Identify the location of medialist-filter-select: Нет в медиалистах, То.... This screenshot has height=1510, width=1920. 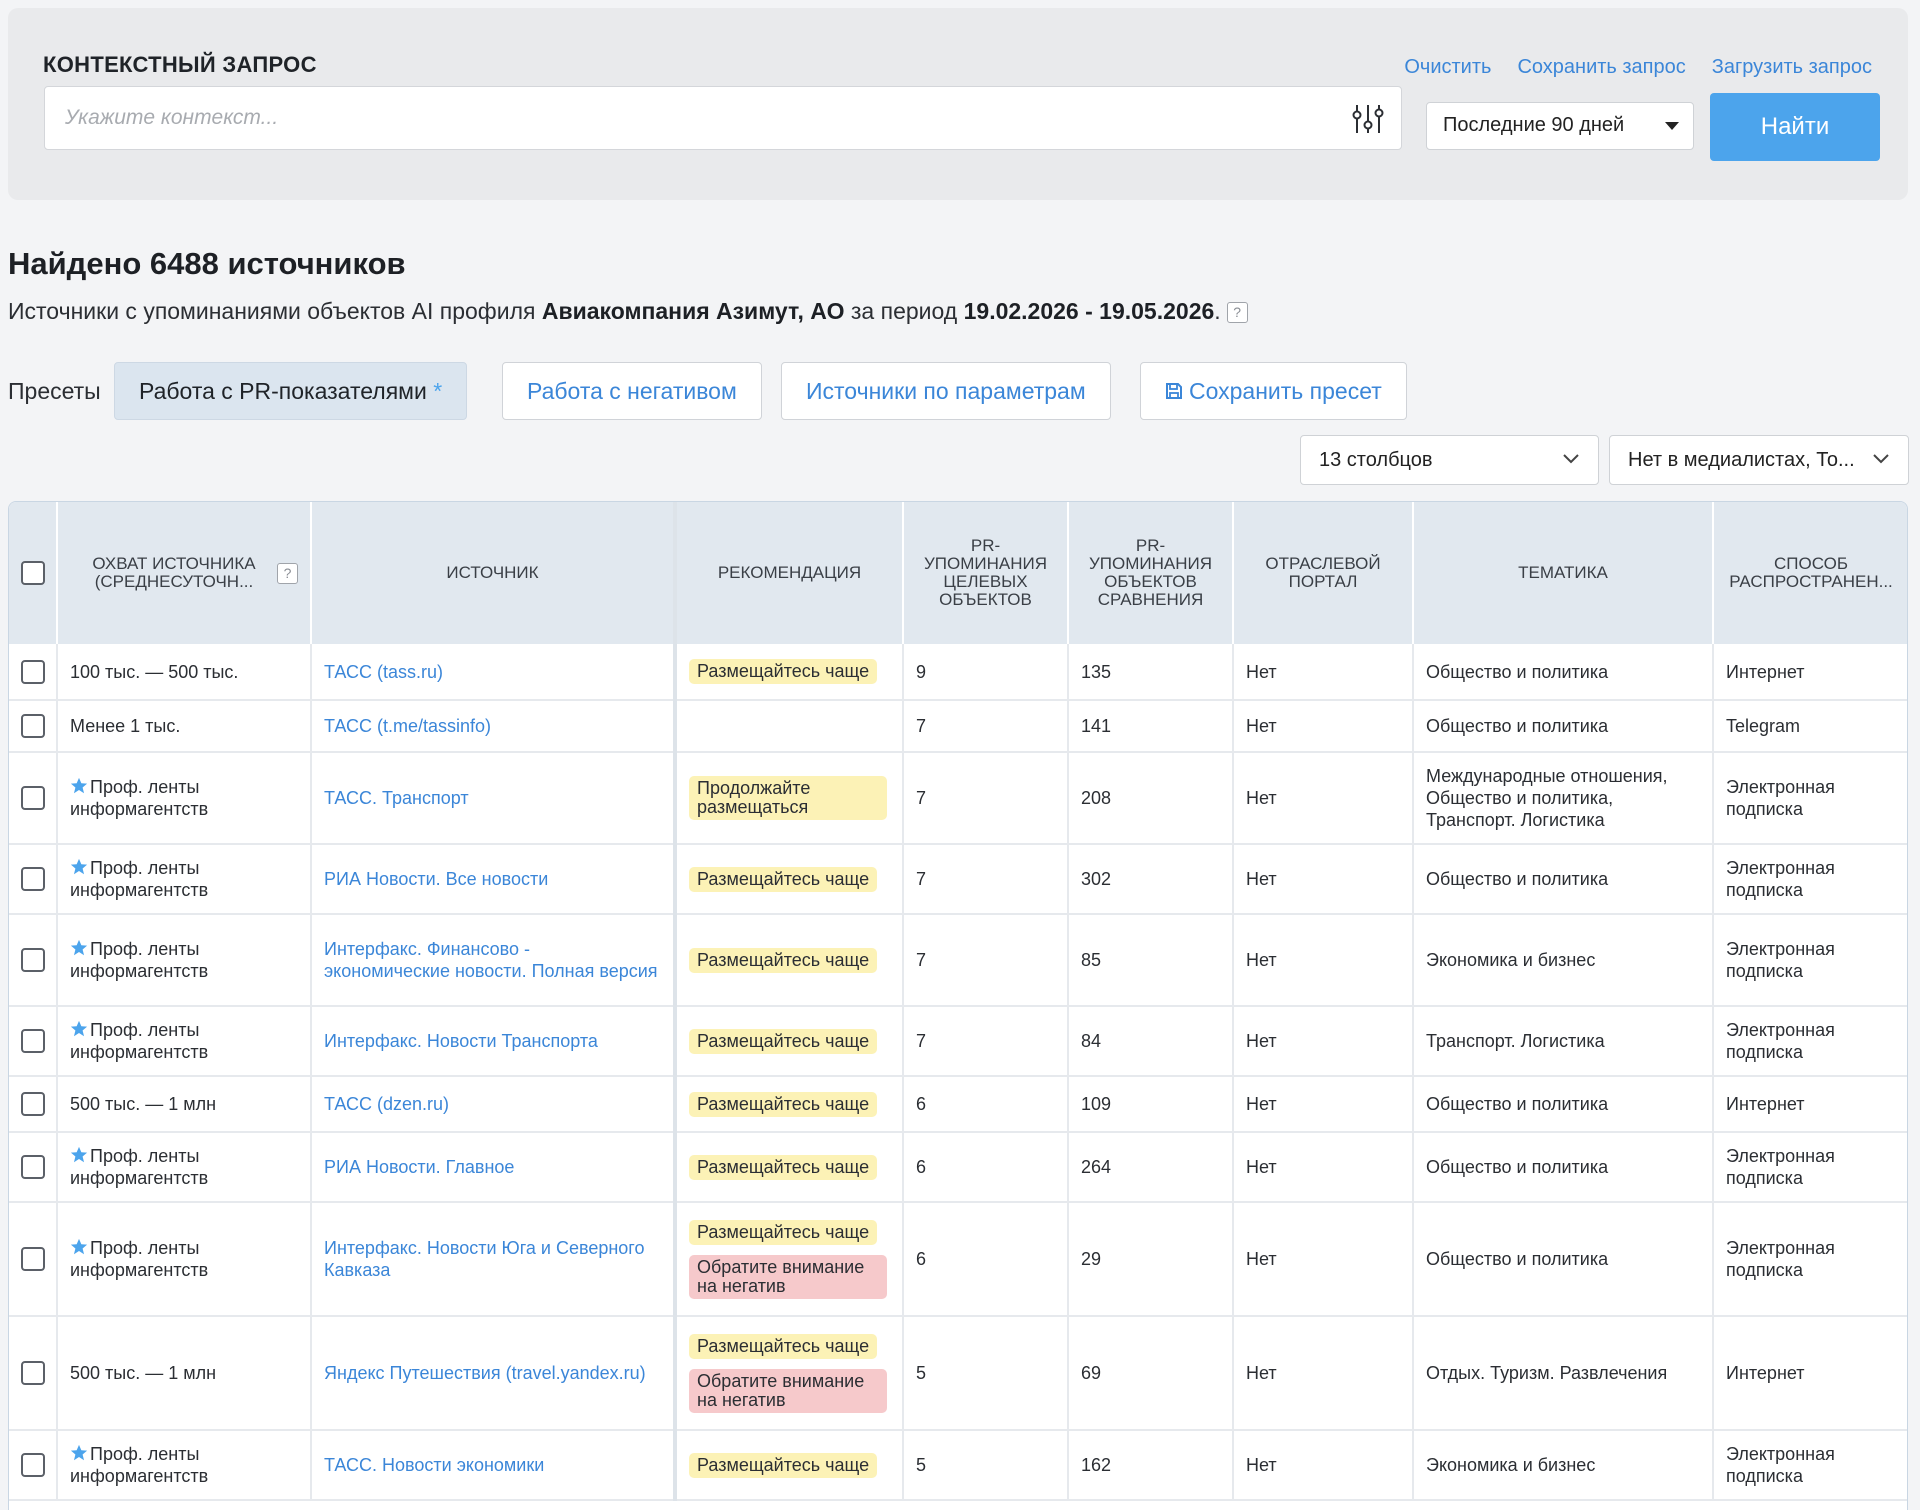
(1759, 460).